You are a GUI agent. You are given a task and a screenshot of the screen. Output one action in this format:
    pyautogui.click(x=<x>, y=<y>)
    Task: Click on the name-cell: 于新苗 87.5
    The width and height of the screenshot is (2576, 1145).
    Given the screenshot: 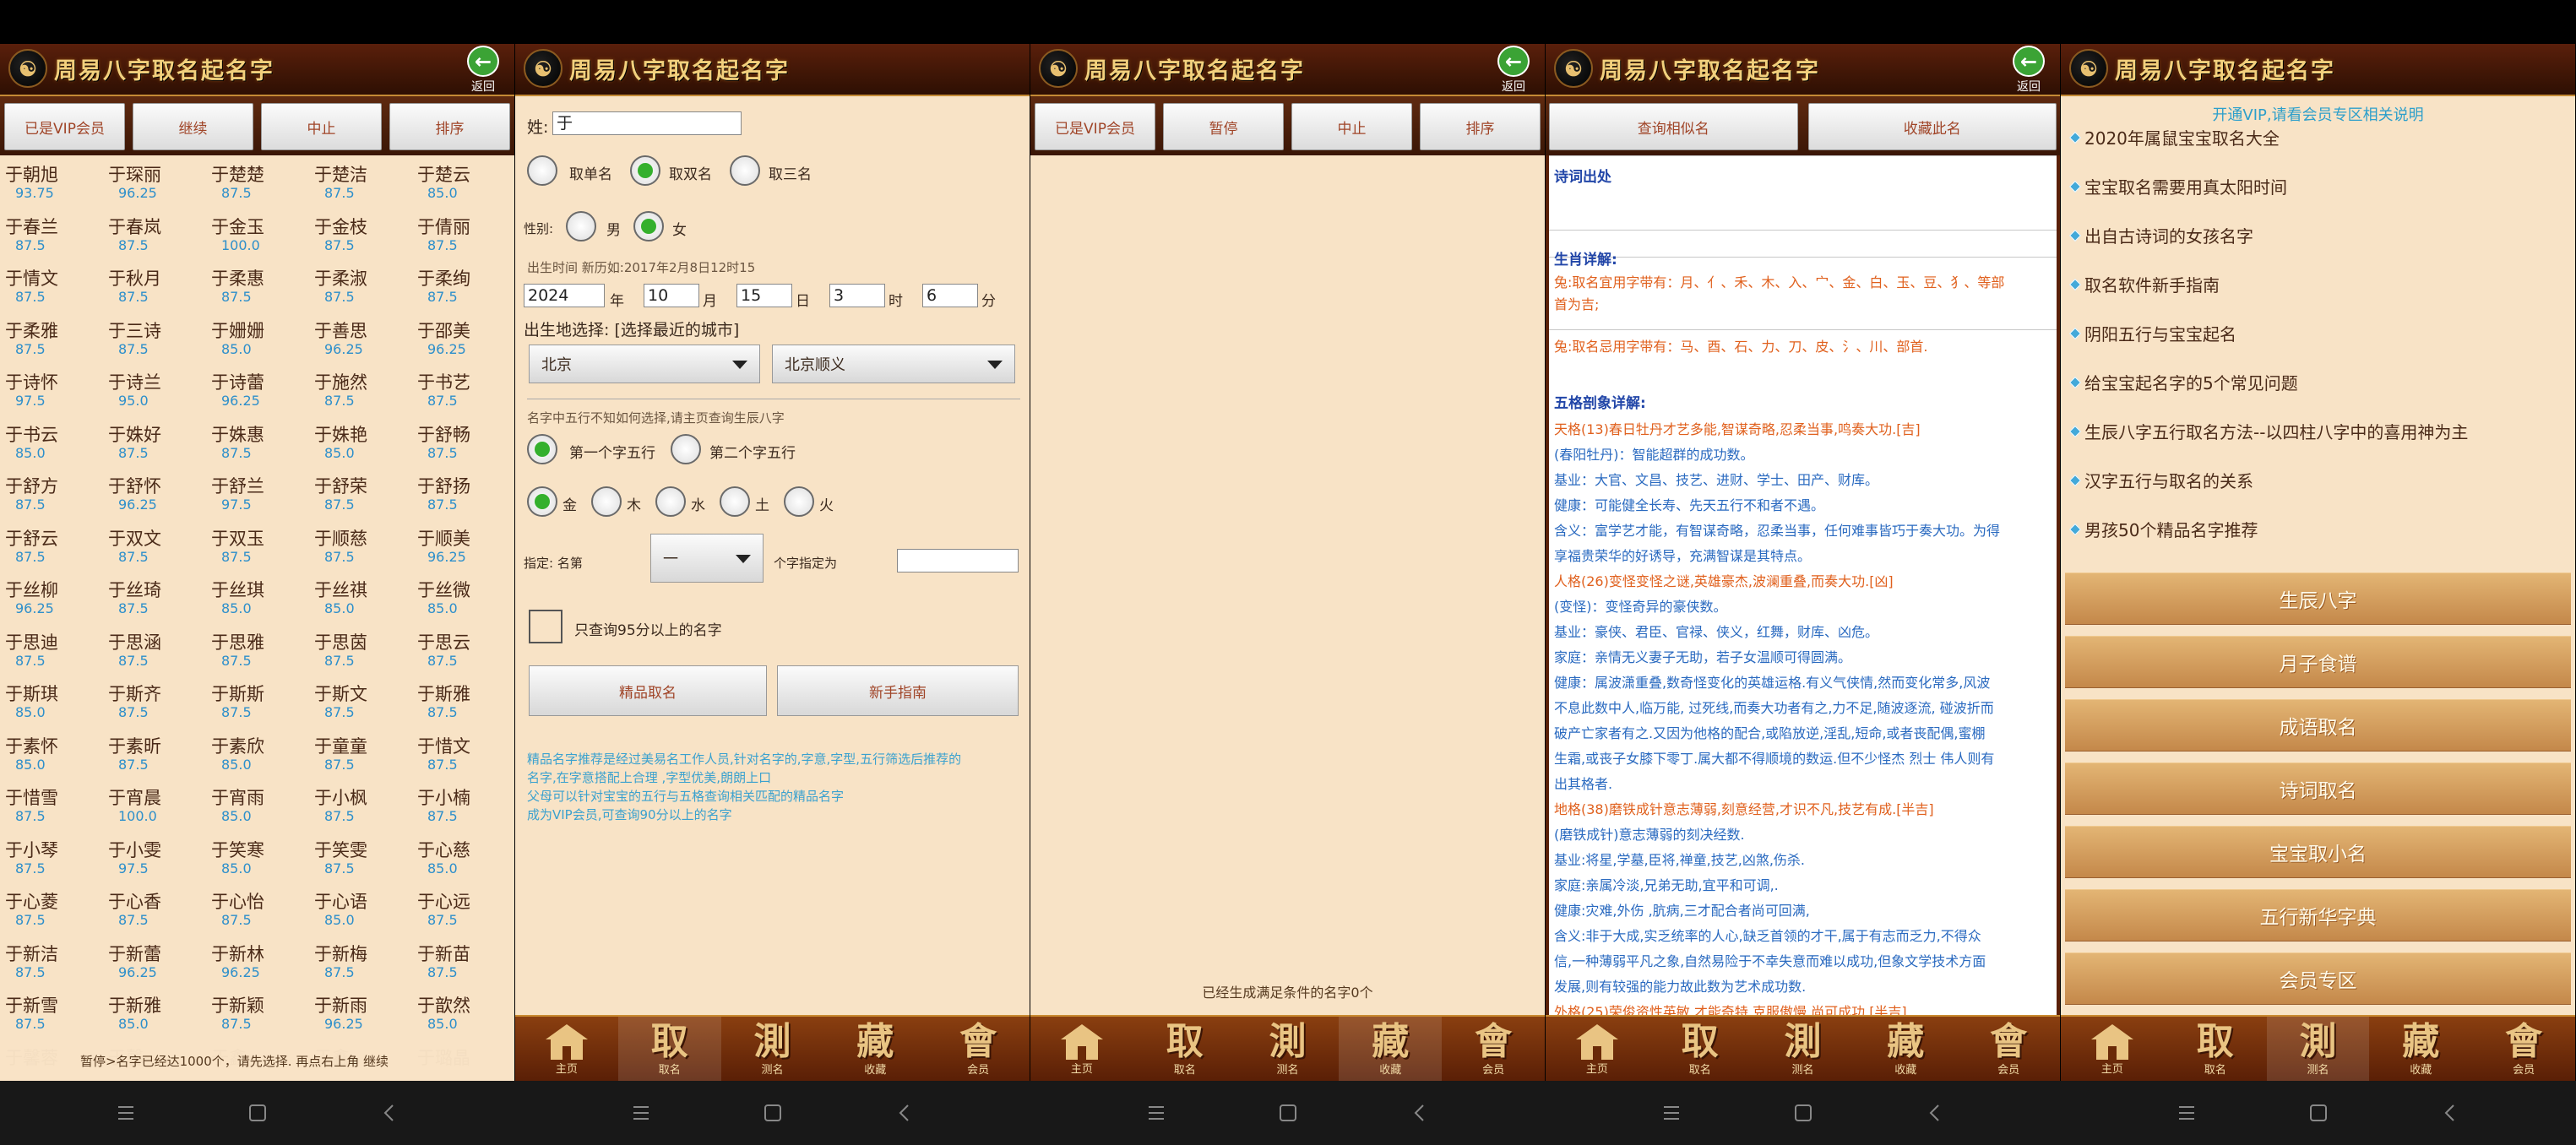 What is the action you would take?
    pyautogui.click(x=465, y=961)
    